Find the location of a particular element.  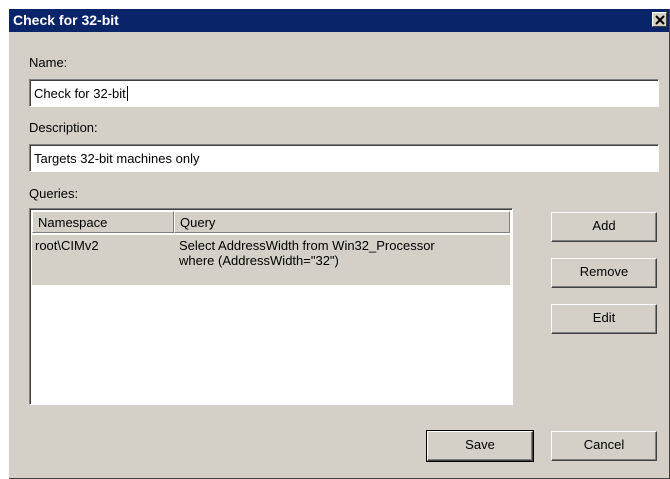

description-field: Targets 32-bit machines only is located at coordinates (344, 158).